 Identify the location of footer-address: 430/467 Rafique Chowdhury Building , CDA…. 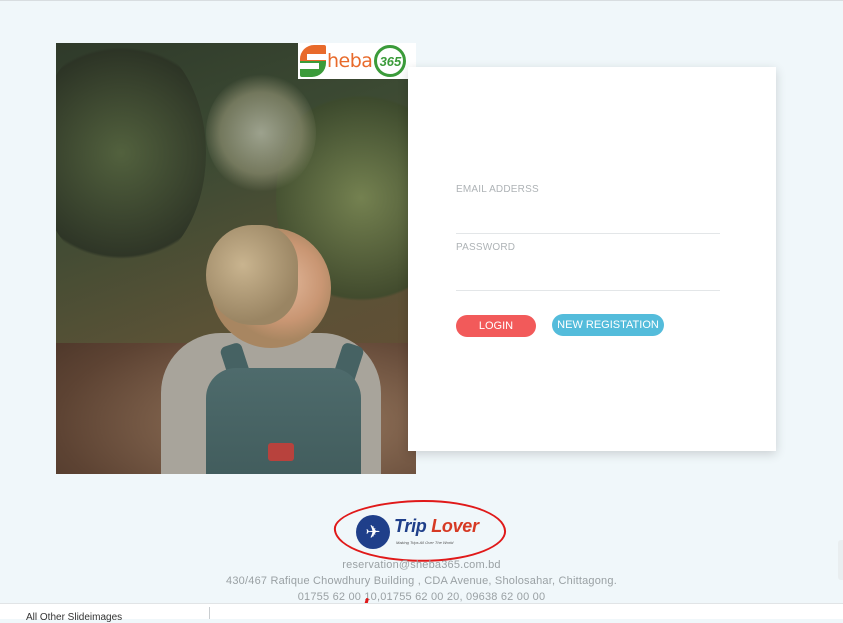
(421, 581).